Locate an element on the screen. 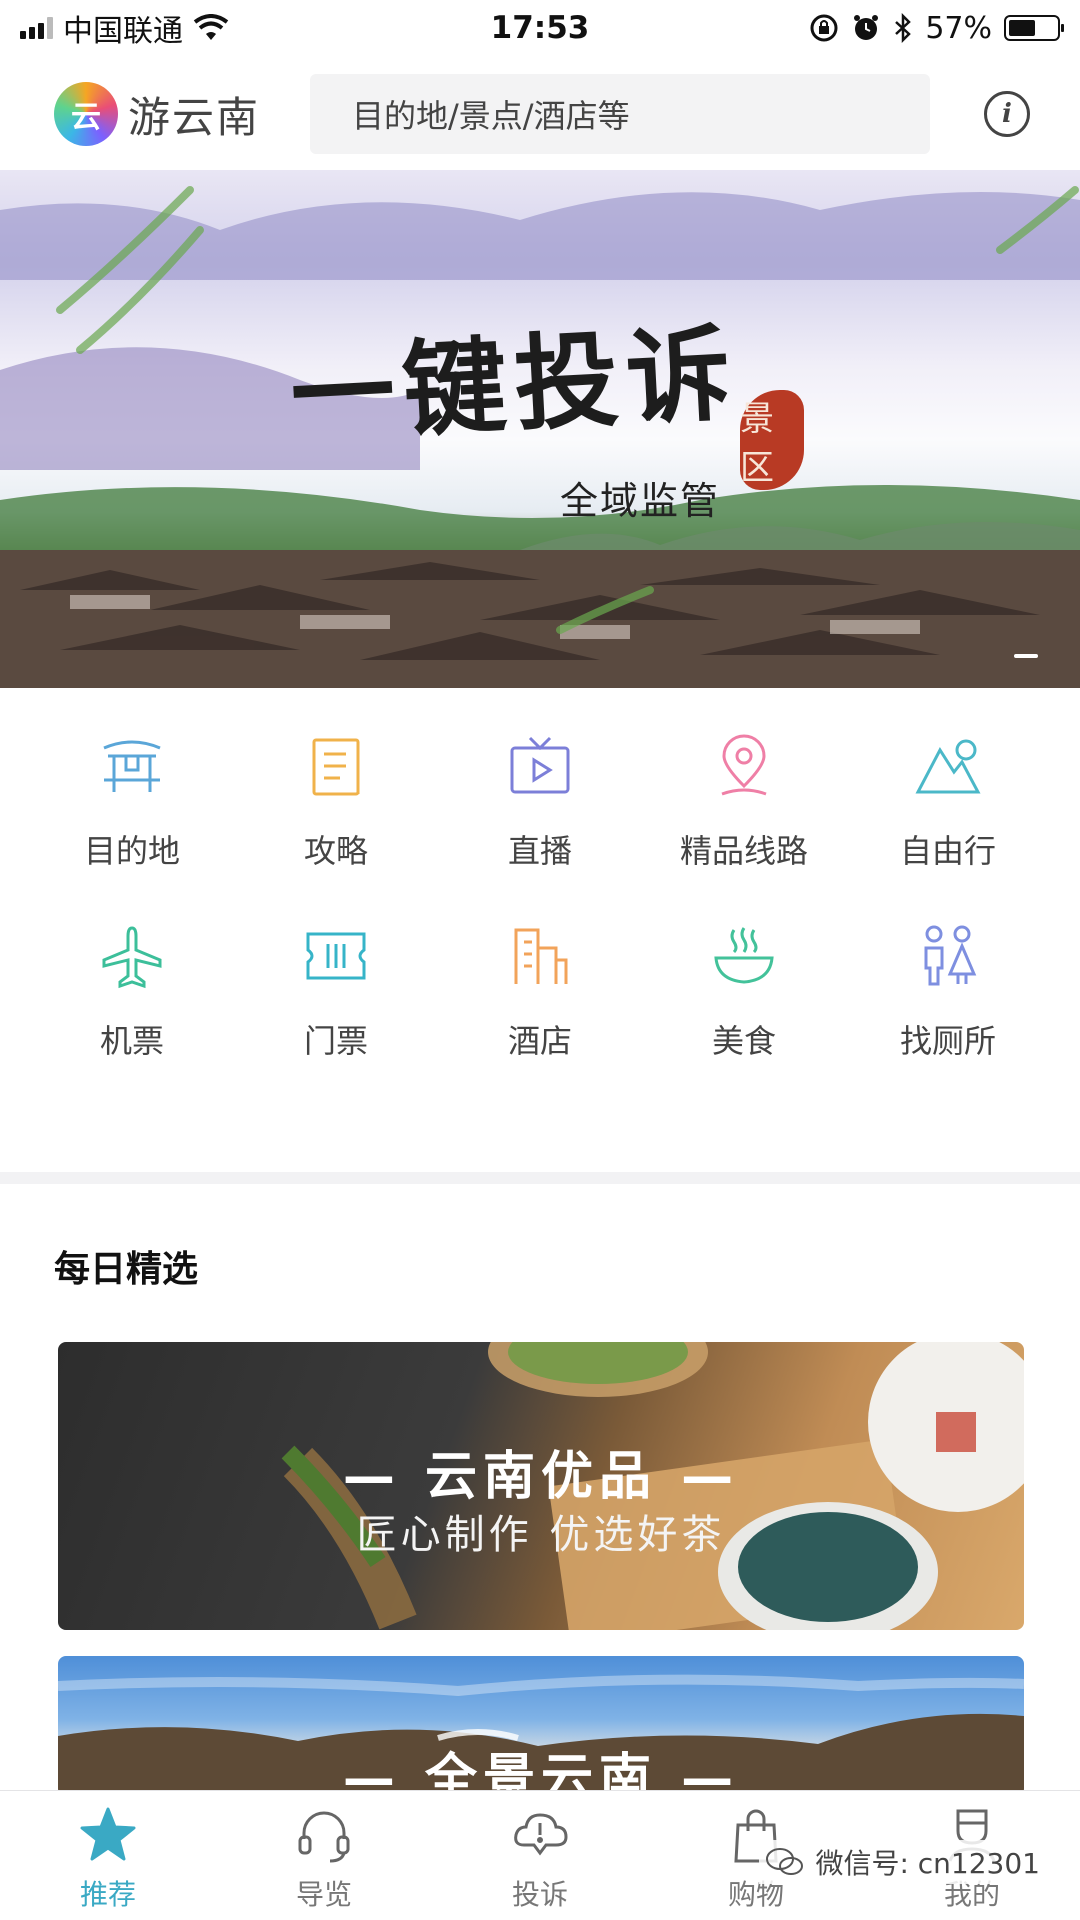 The width and height of the screenshot is (1080, 1920). menu-item-restroom: 找厕所 is located at coordinates (948, 991).